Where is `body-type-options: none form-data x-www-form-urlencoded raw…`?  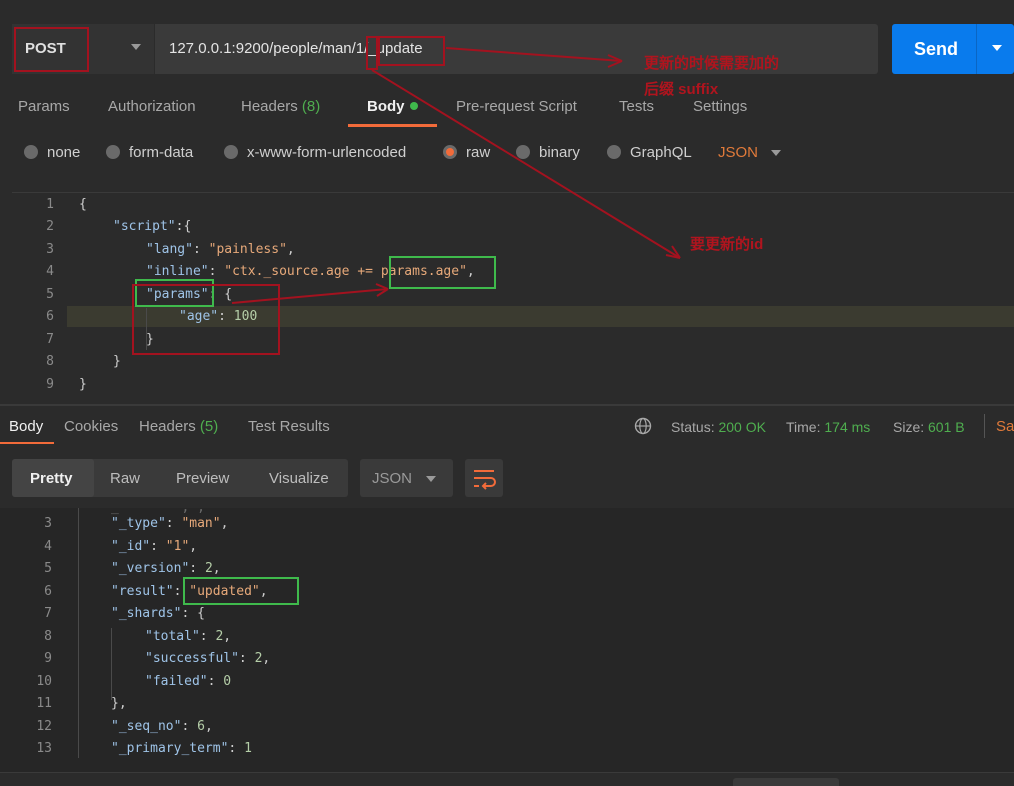
body-type-options: none form-data x-www-form-urlencoded raw… is located at coordinates (507, 155).